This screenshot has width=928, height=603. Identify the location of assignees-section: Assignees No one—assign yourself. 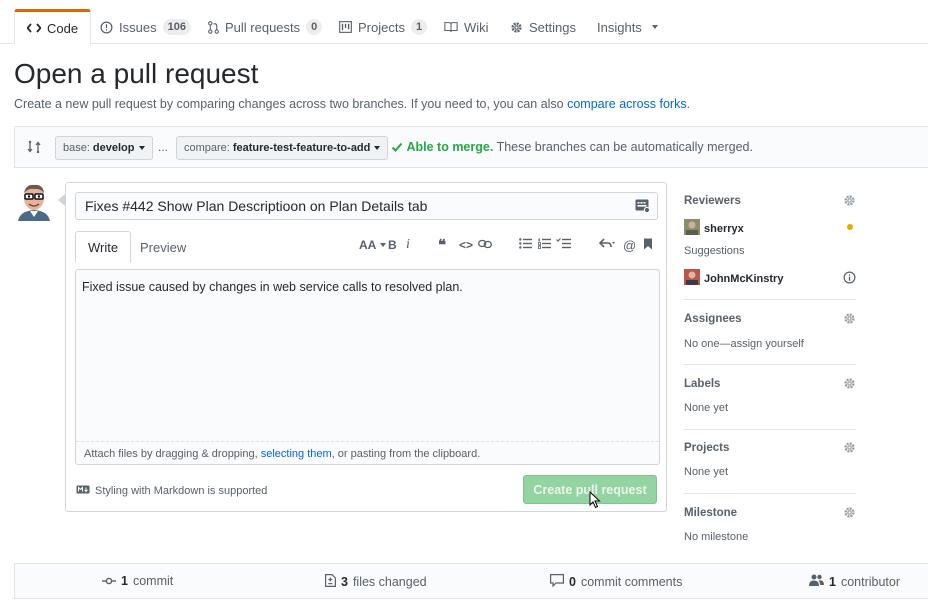
(770, 339).